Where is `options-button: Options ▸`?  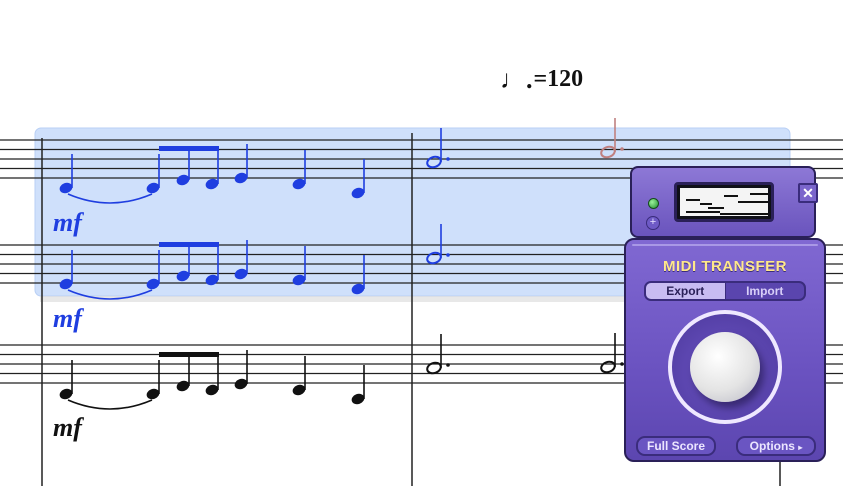 options-button: Options ▸ is located at coordinates (776, 446).